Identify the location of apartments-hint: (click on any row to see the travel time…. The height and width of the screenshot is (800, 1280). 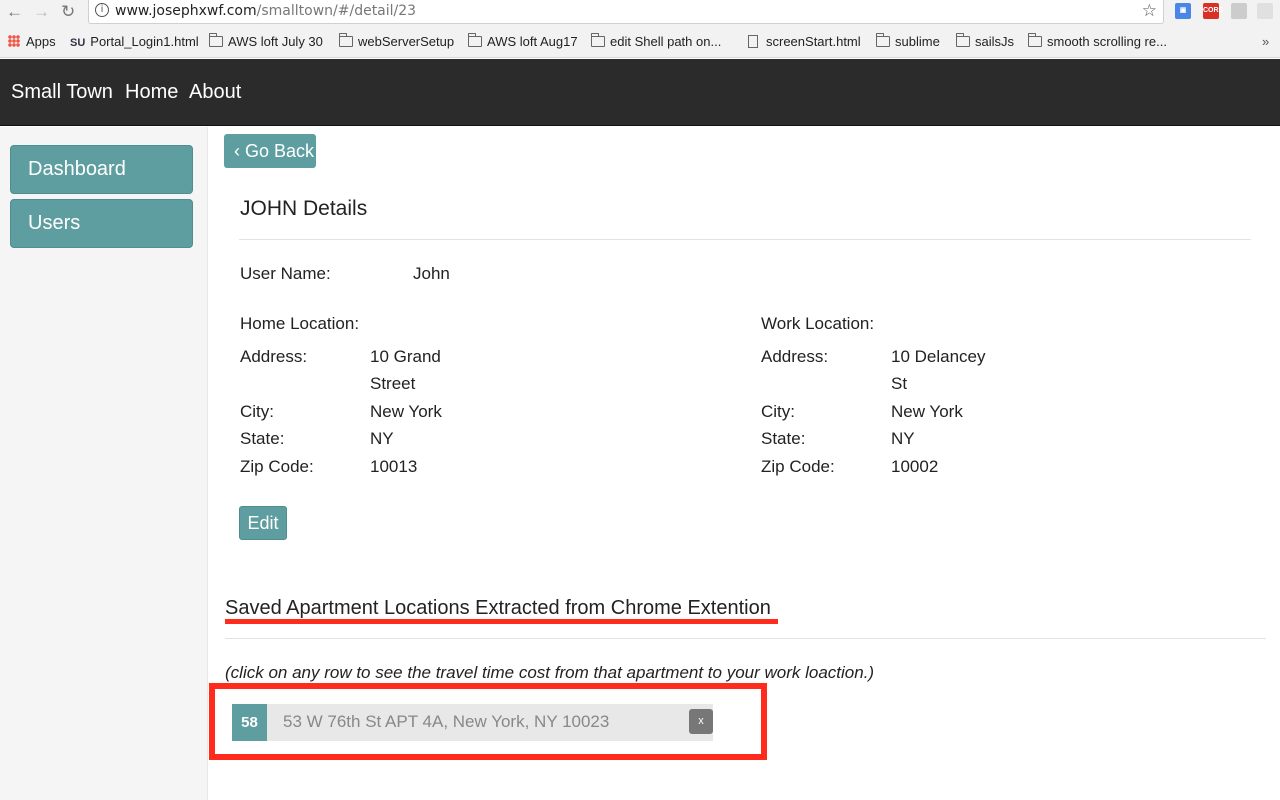
(550, 672).